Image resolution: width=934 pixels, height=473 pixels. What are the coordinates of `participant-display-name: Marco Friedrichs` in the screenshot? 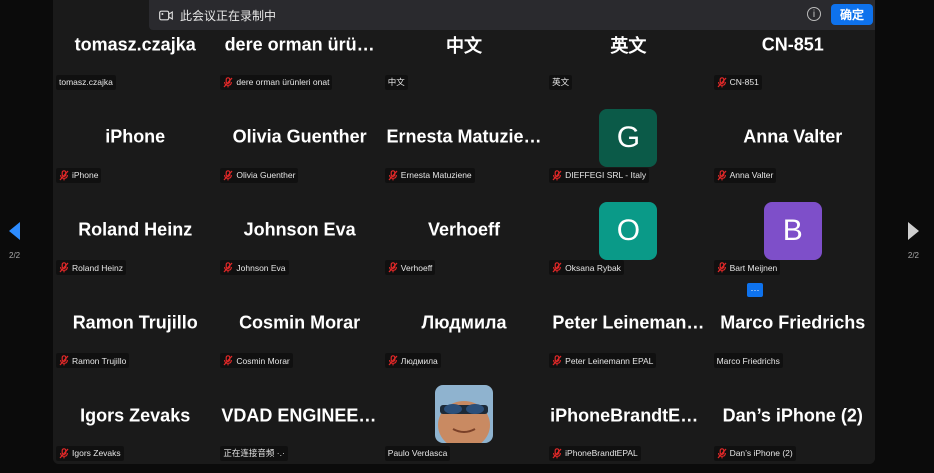 It's located at (793, 322).